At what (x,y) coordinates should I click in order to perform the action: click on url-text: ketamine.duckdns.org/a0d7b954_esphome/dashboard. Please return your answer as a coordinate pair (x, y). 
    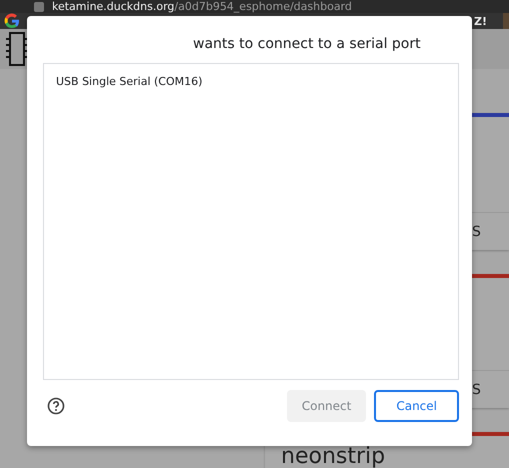
    Looking at the image, I should click on (202, 6).